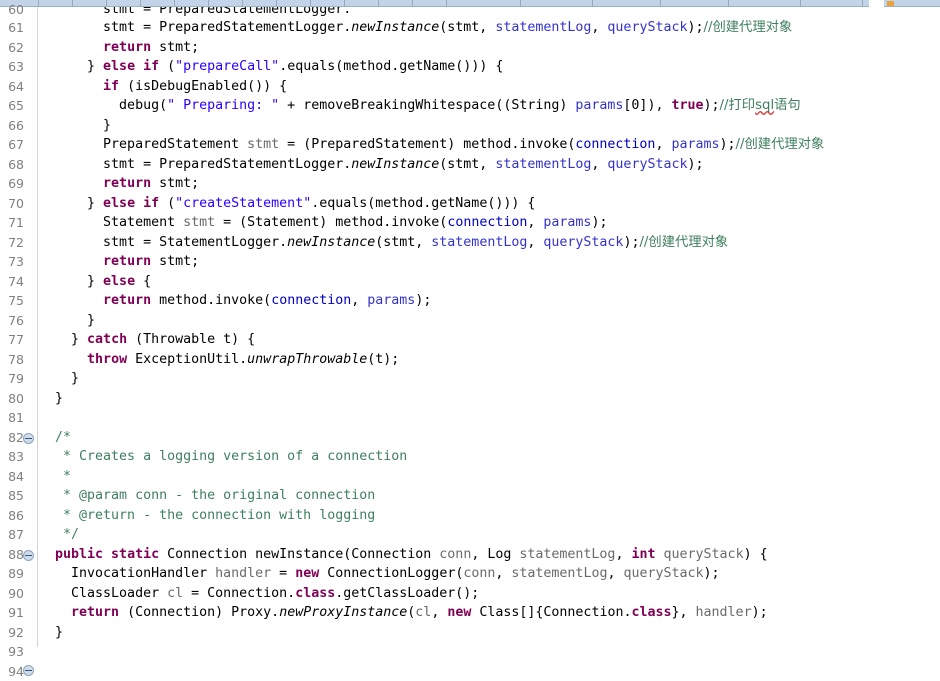 The width and height of the screenshot is (940, 681). I want to click on code-line: * @param conn - the original connection, so click(489, 496).